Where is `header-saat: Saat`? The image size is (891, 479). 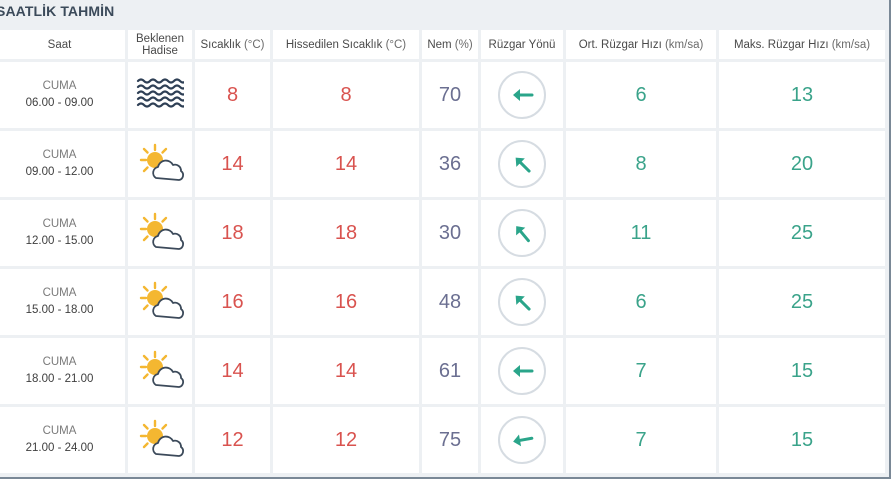
header-saat: Saat is located at coordinates (62, 44).